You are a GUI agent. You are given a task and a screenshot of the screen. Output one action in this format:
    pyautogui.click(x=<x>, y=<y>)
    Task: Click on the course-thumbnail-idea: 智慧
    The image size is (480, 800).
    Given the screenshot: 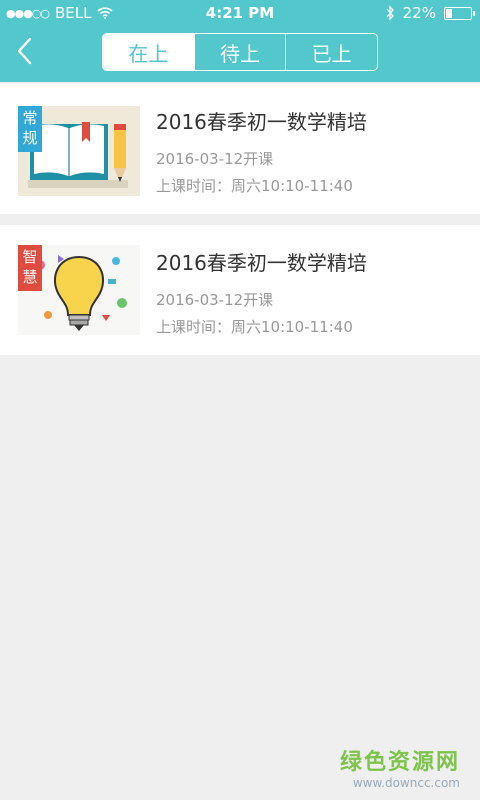 What is the action you would take?
    pyautogui.click(x=79, y=290)
    